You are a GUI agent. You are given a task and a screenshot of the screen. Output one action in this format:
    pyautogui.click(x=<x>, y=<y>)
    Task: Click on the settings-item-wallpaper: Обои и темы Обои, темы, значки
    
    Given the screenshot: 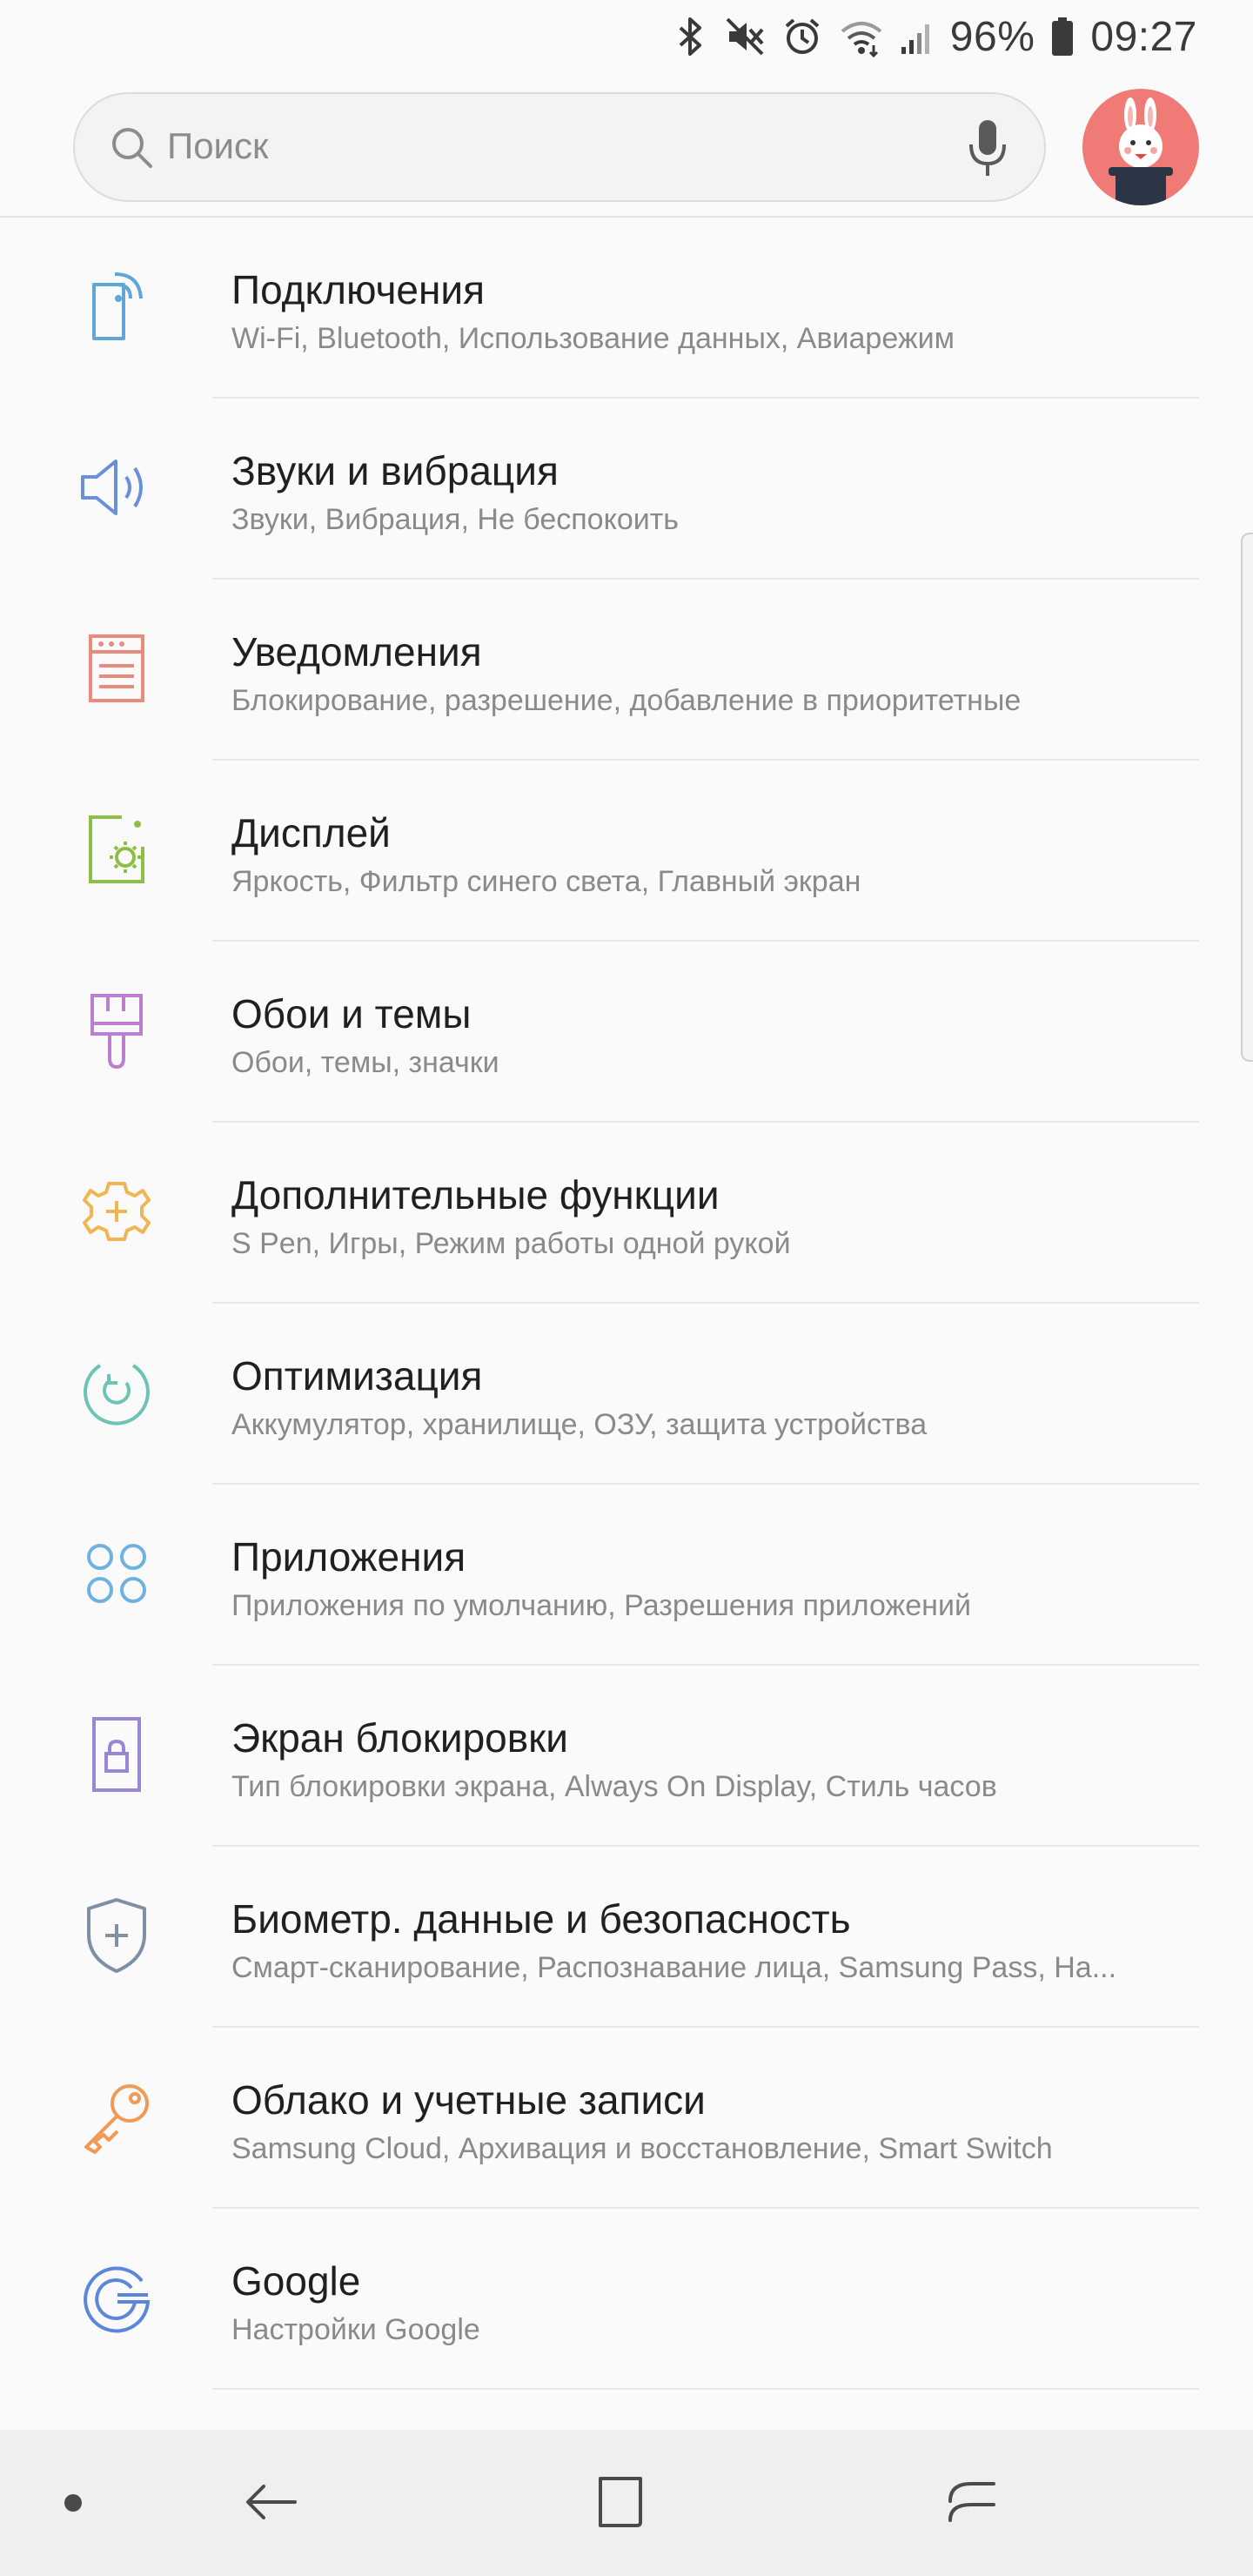 What is the action you would take?
    pyautogui.click(x=626, y=1032)
    